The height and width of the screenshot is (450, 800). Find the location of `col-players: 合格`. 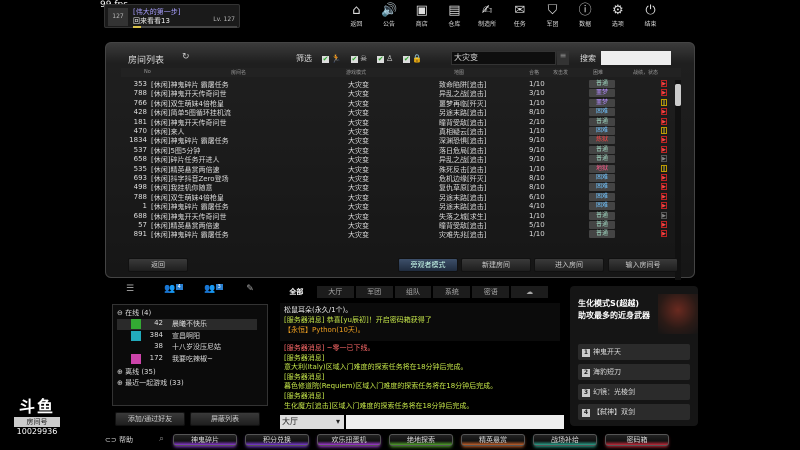

col-players: 合格 is located at coordinates (534, 72).